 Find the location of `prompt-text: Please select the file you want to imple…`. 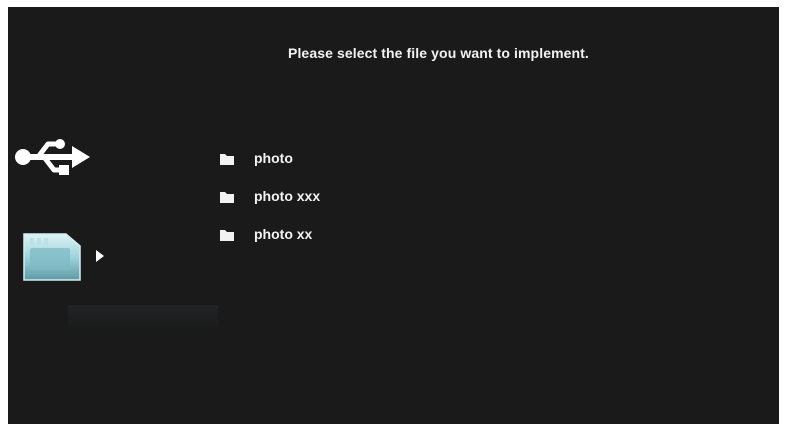

prompt-text: Please select the file you want to imple… is located at coordinates (438, 53).